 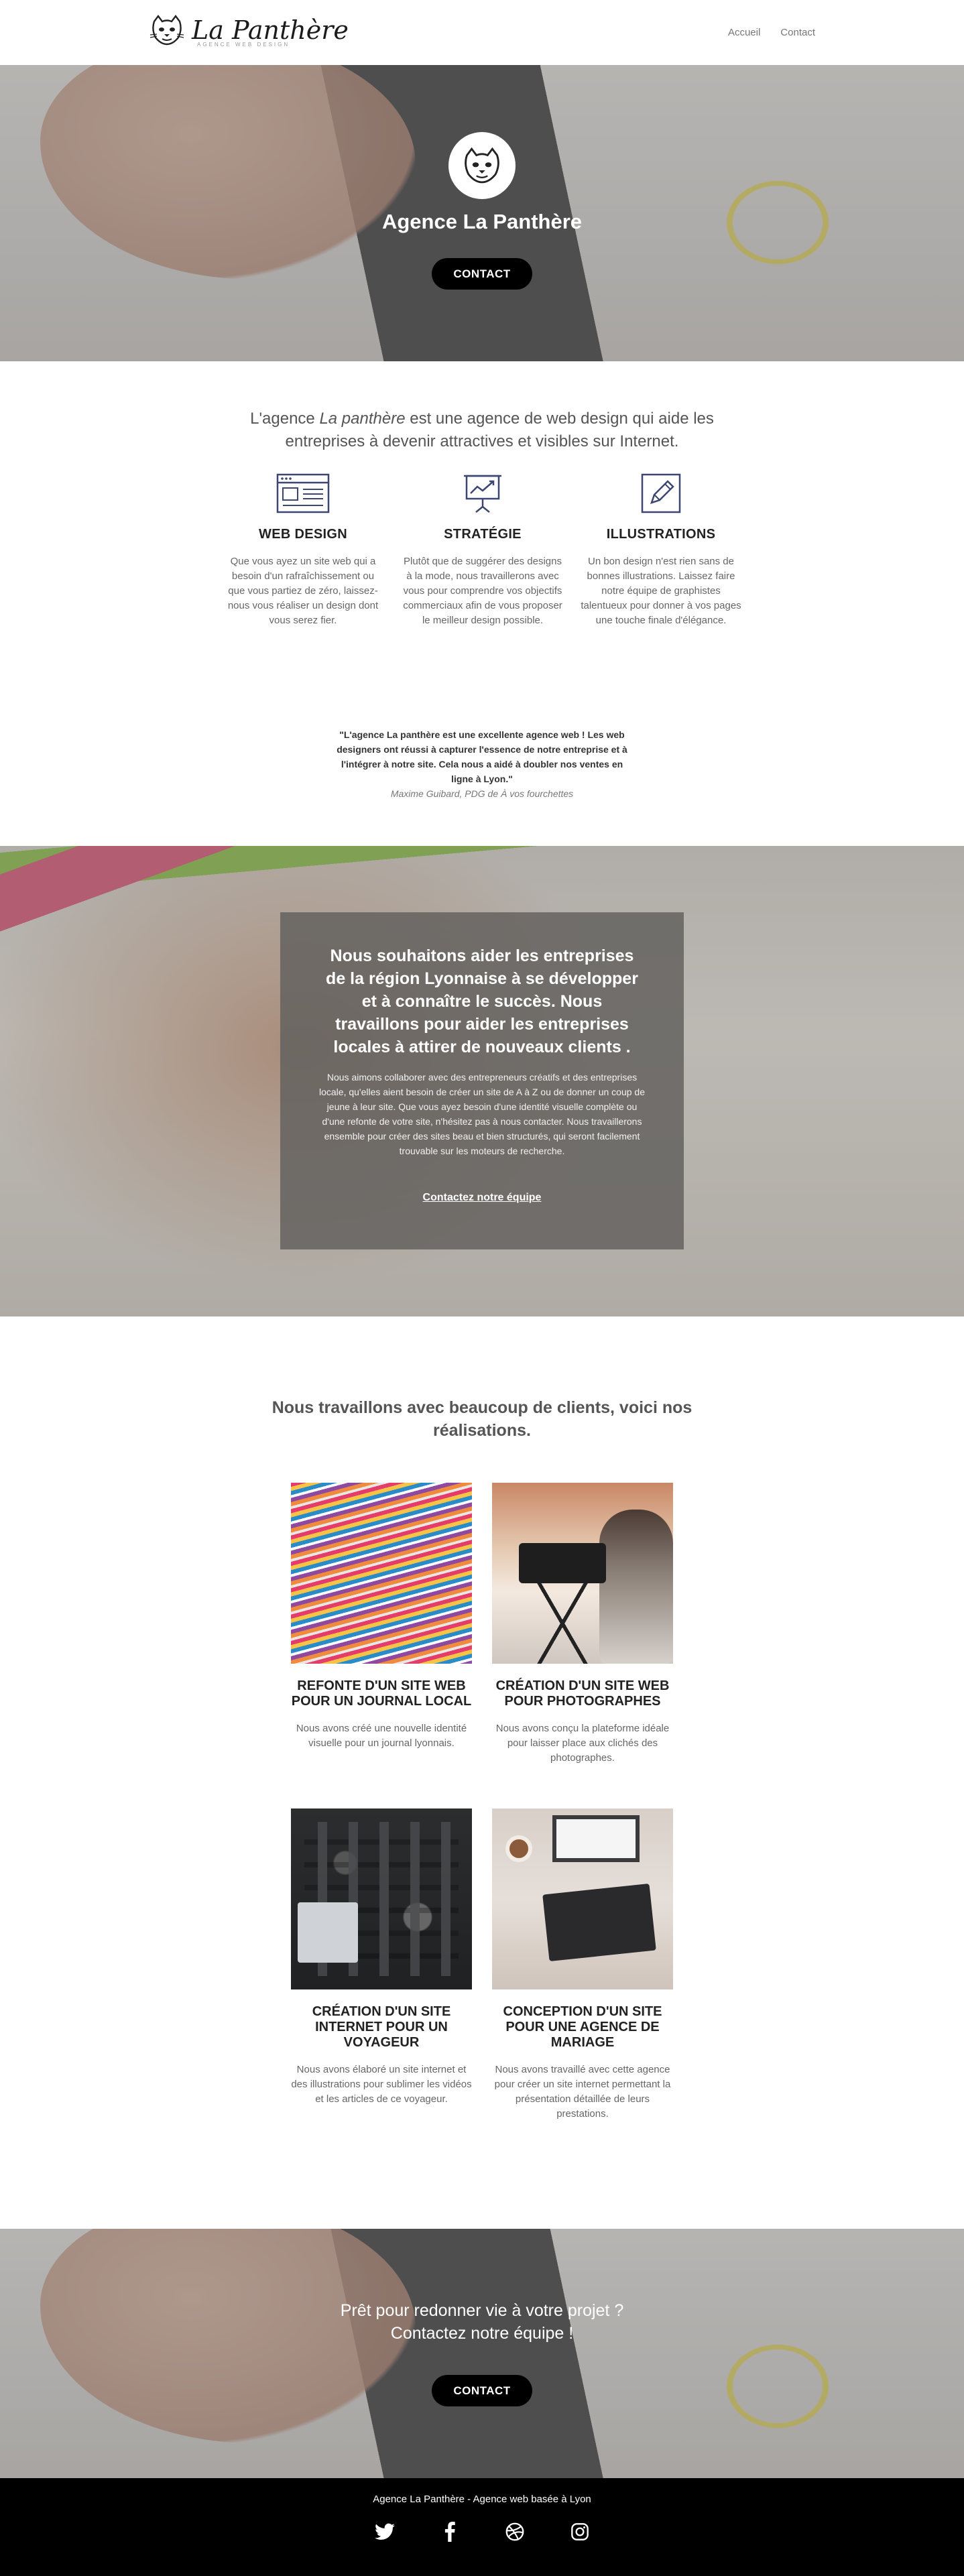 What do you see at coordinates (661, 534) in the screenshot?
I see `feature-title: ILLUSTRATIONS` at bounding box center [661, 534].